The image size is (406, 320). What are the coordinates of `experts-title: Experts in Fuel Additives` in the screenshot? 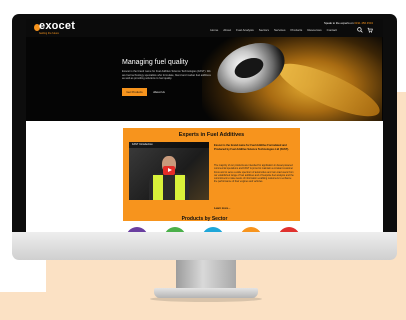 It's located at (211, 135).